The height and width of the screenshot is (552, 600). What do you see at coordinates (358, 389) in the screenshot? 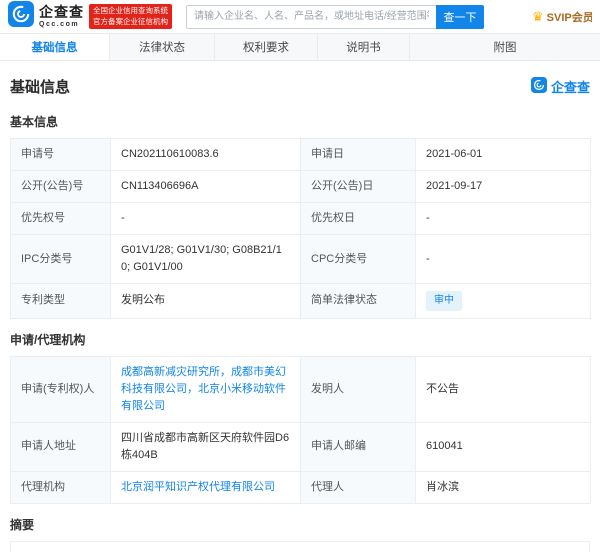
I see `field-label: 发明人` at bounding box center [358, 389].